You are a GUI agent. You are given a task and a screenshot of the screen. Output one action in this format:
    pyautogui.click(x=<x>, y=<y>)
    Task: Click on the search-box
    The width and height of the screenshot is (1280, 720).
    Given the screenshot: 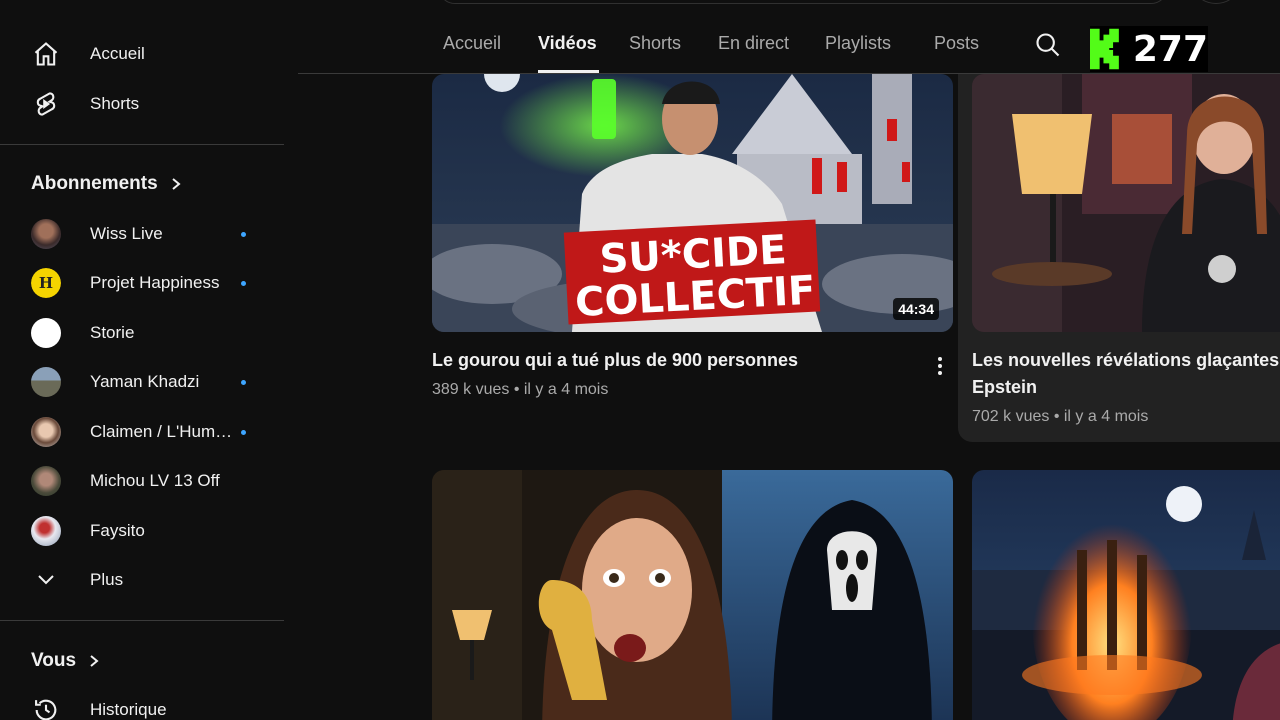 What is the action you would take?
    pyautogui.click(x=803, y=2)
    